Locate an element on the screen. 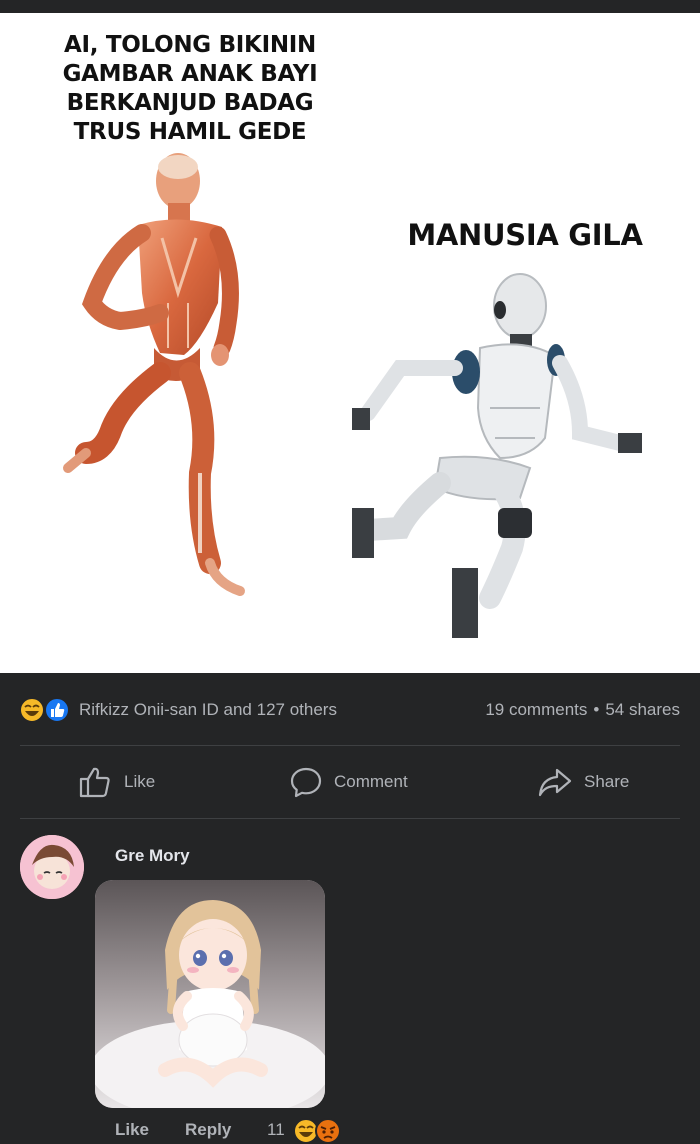 The width and height of the screenshot is (700, 1144). shares-count: 54 shares is located at coordinates (642, 709).